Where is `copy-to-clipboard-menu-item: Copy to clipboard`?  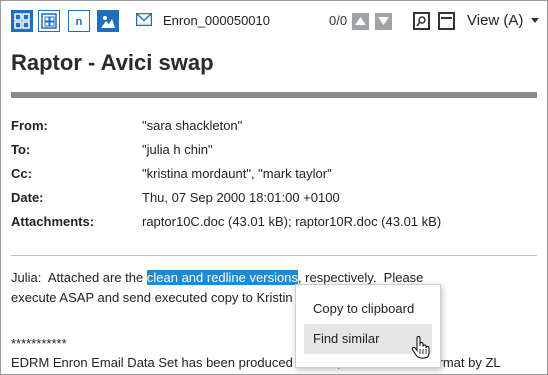 copy-to-clipboard-menu-item: Copy to clipboard is located at coordinates (368, 309).